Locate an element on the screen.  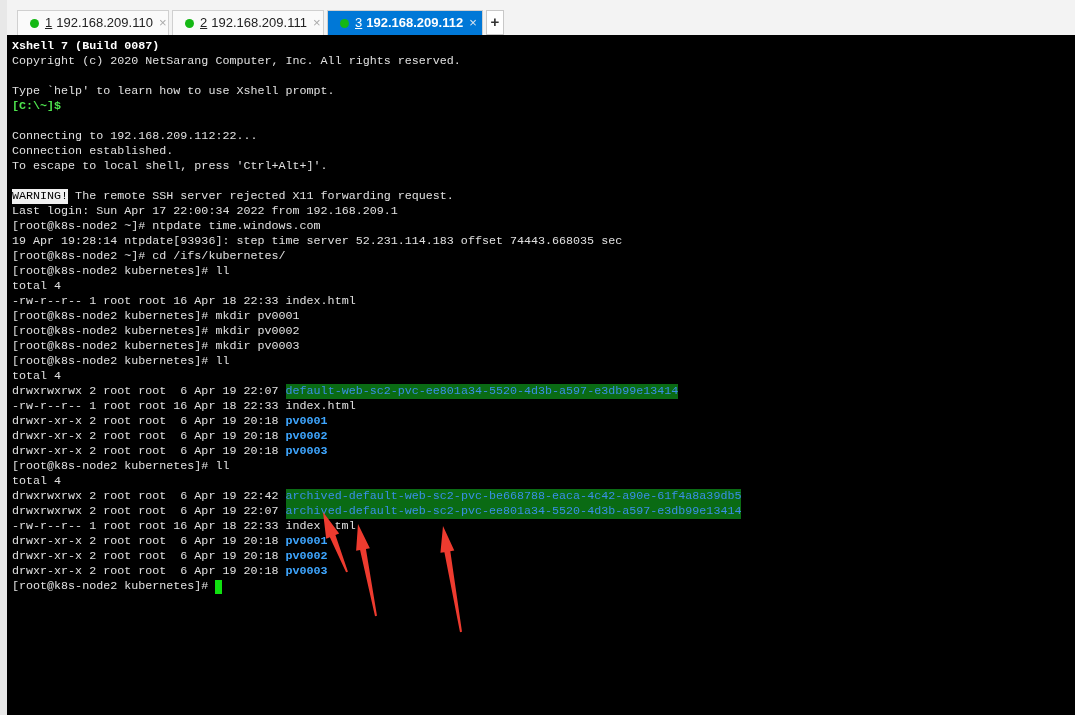
terminal-text: Last login: Sun Apr 17 22:00:34 2022 from 192.168.209.1 is located at coordinates (205, 211).